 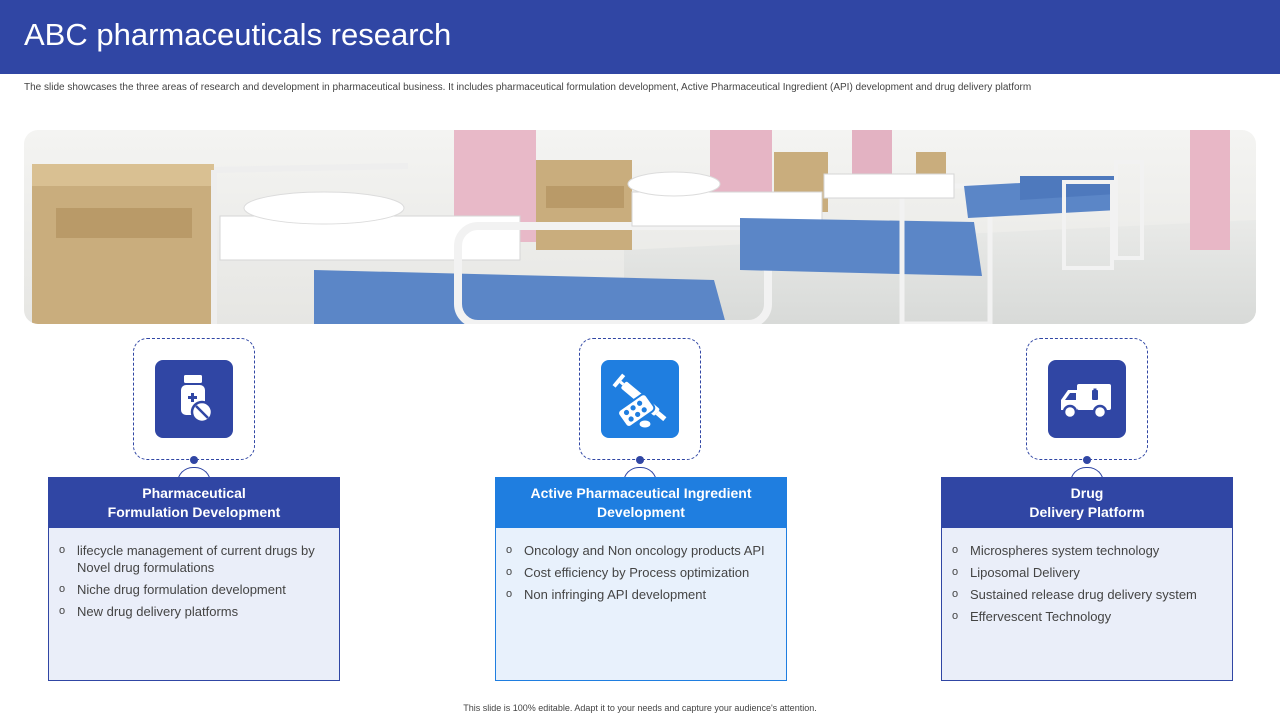 I want to click on card-title-line: Drug, so click(x=1087, y=493).